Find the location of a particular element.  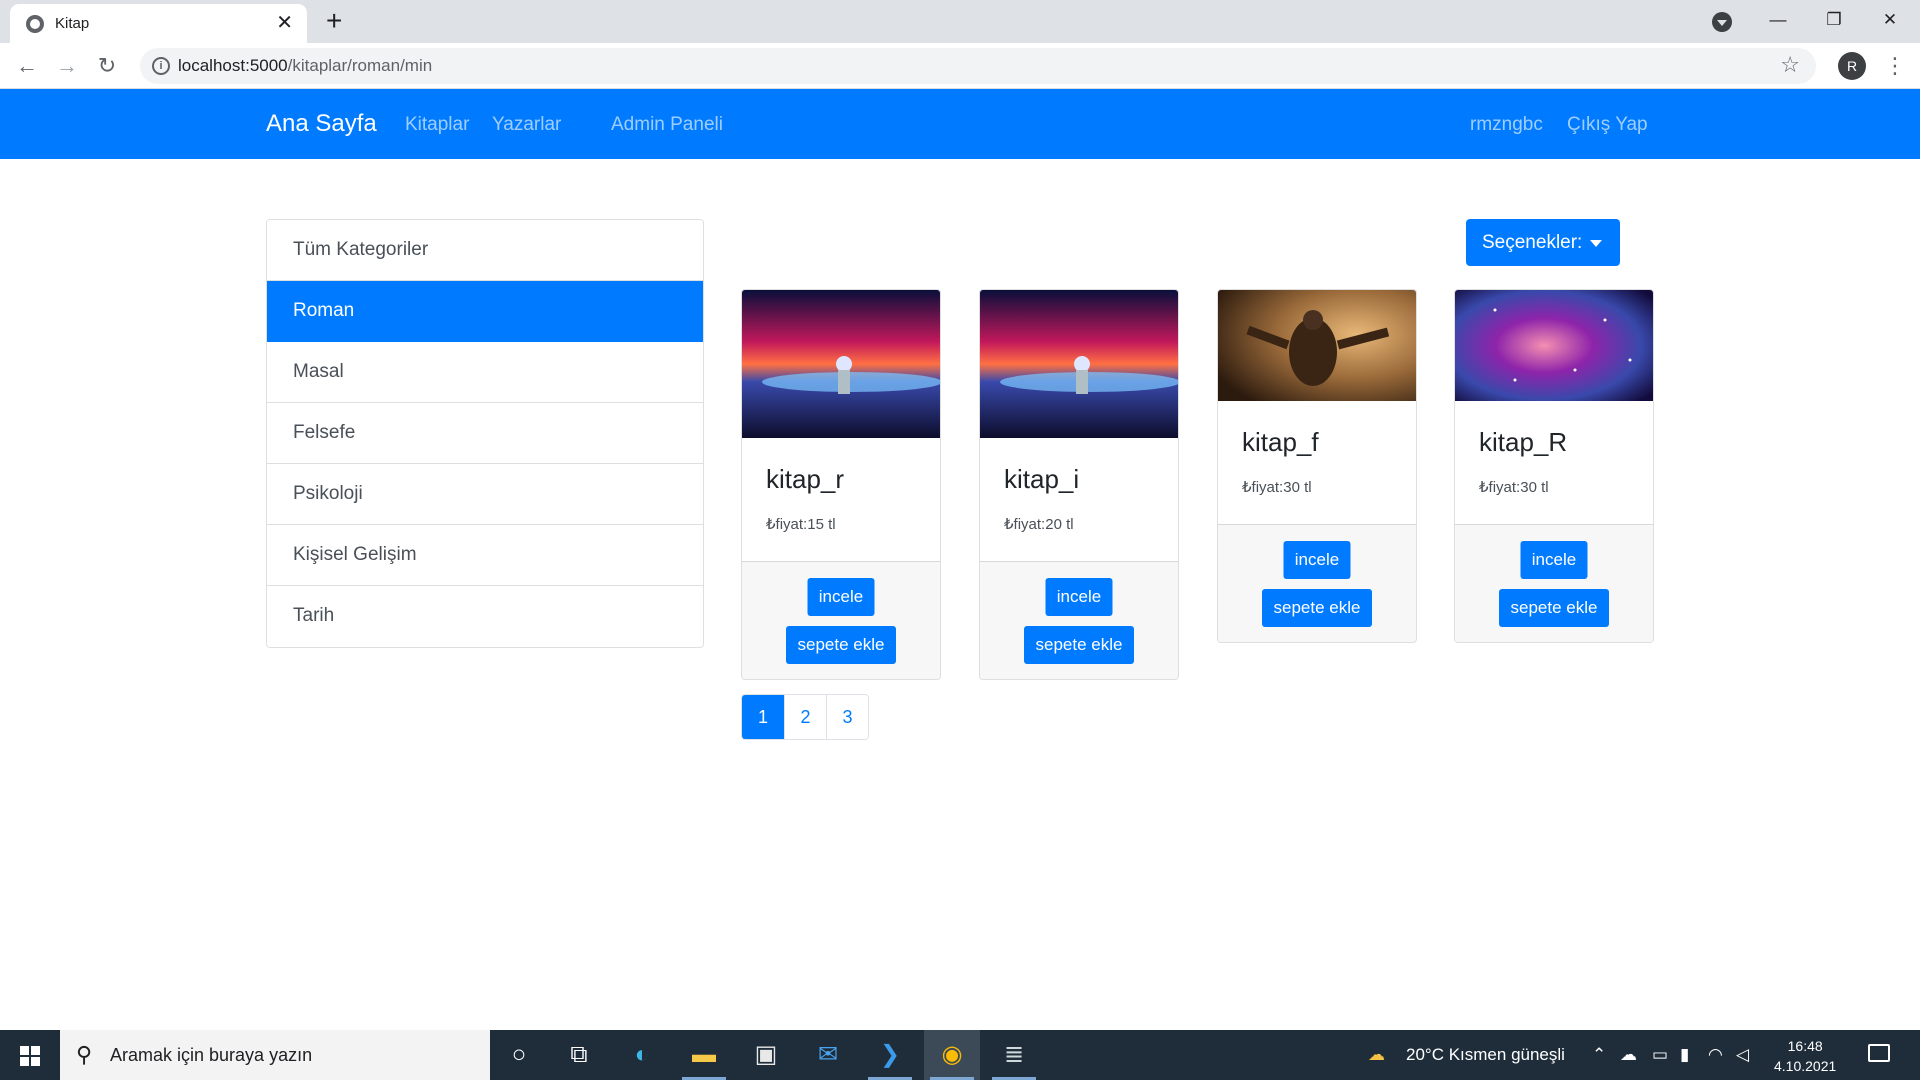

volume-icon: ◁ is located at coordinates (1742, 1055).